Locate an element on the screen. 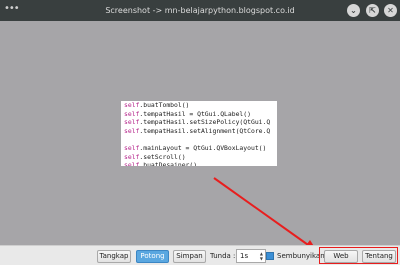 This screenshot has width=400, height=265. capture-button: Tangkap is located at coordinates (114, 256).